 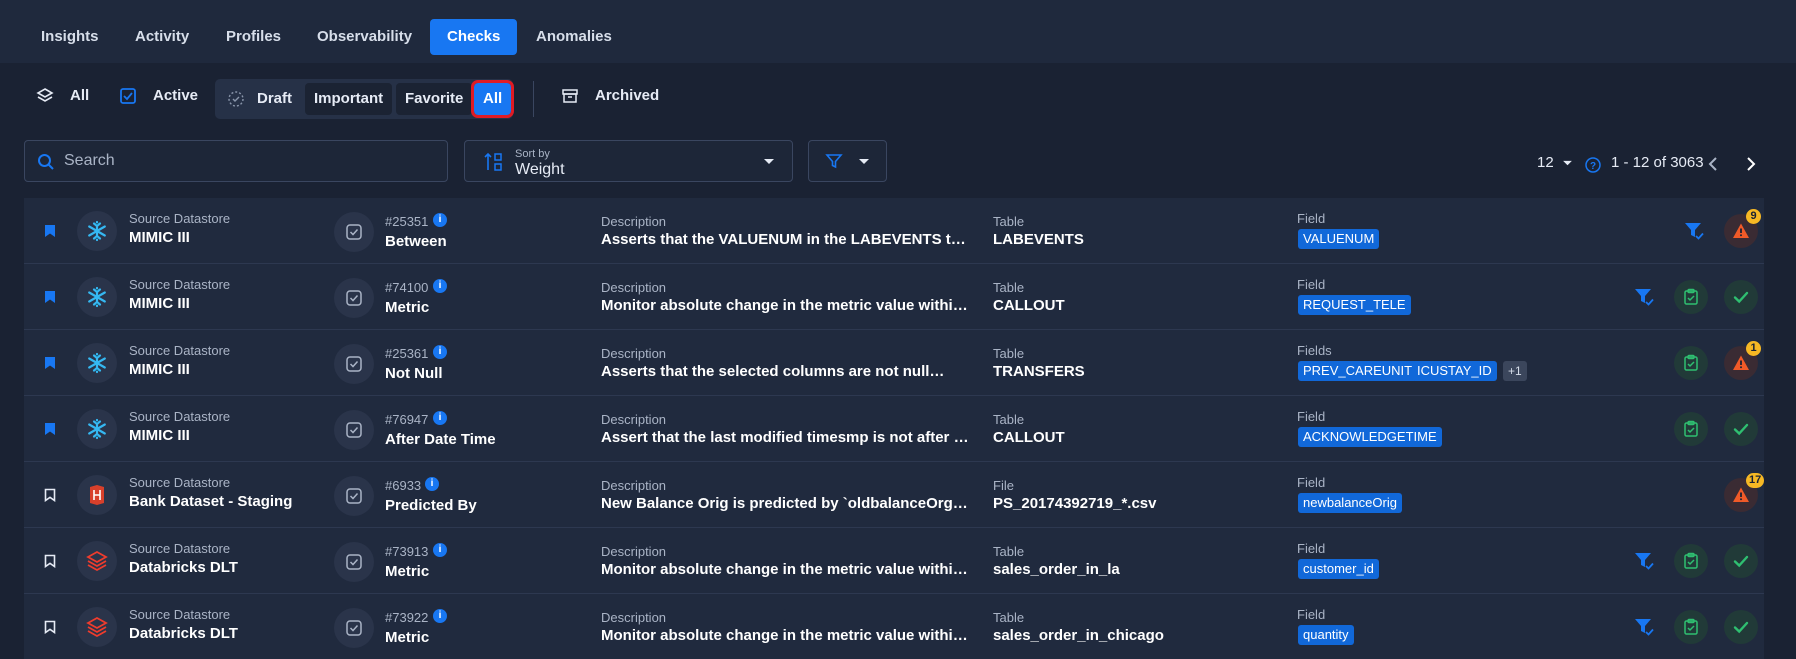 I want to click on source-label: Source Datastore, so click(x=180, y=548).